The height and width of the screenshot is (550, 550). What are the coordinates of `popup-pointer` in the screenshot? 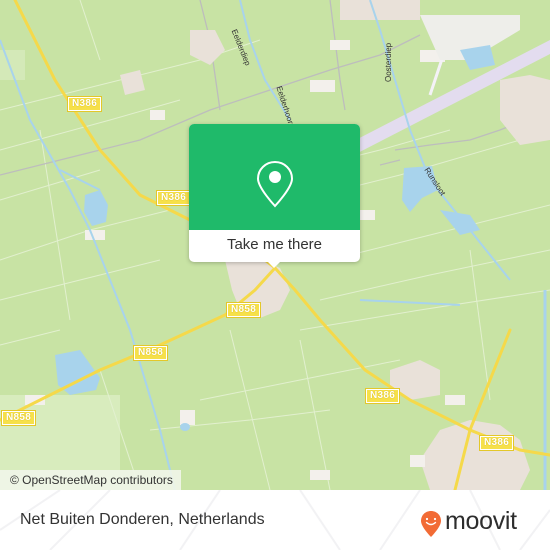 It's located at (274, 264).